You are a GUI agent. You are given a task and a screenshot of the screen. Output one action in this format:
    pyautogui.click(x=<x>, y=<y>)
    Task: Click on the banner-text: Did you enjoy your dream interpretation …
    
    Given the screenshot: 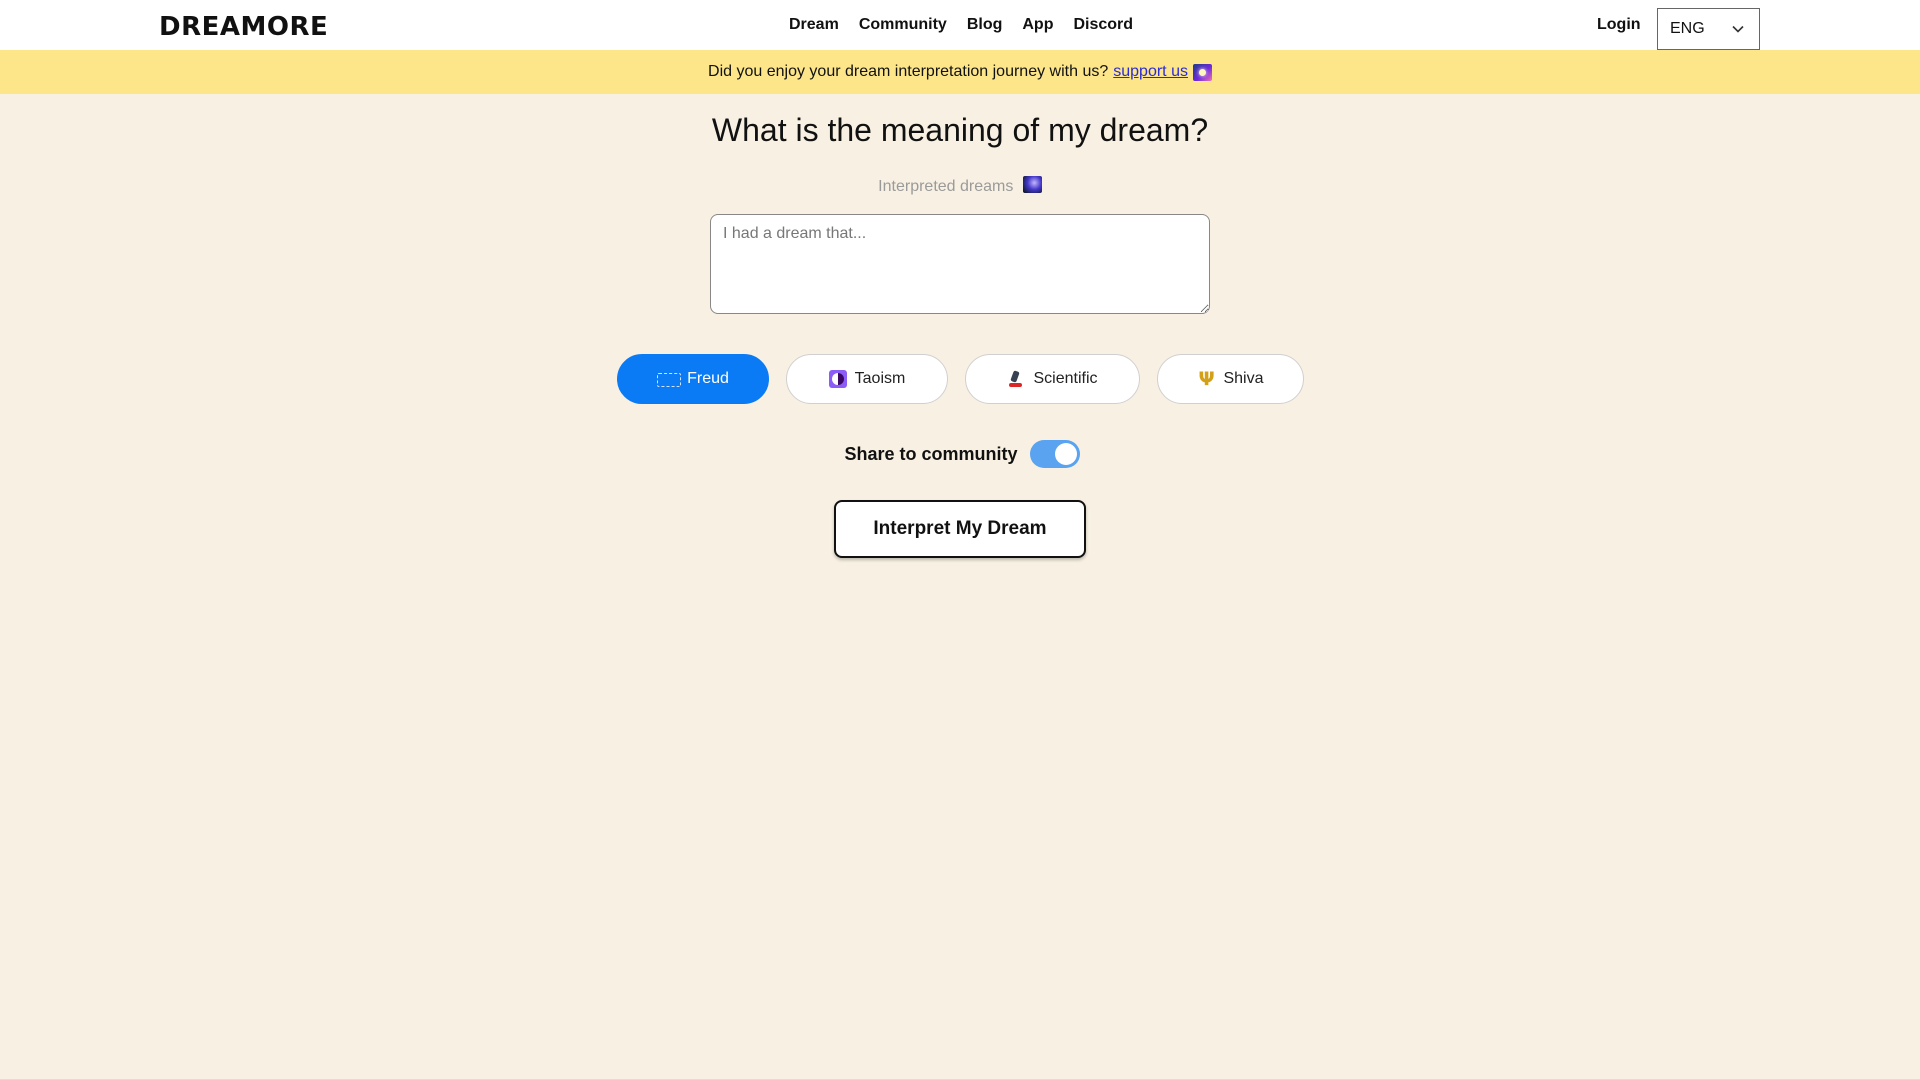 What is the action you would take?
    pyautogui.click(x=908, y=71)
    